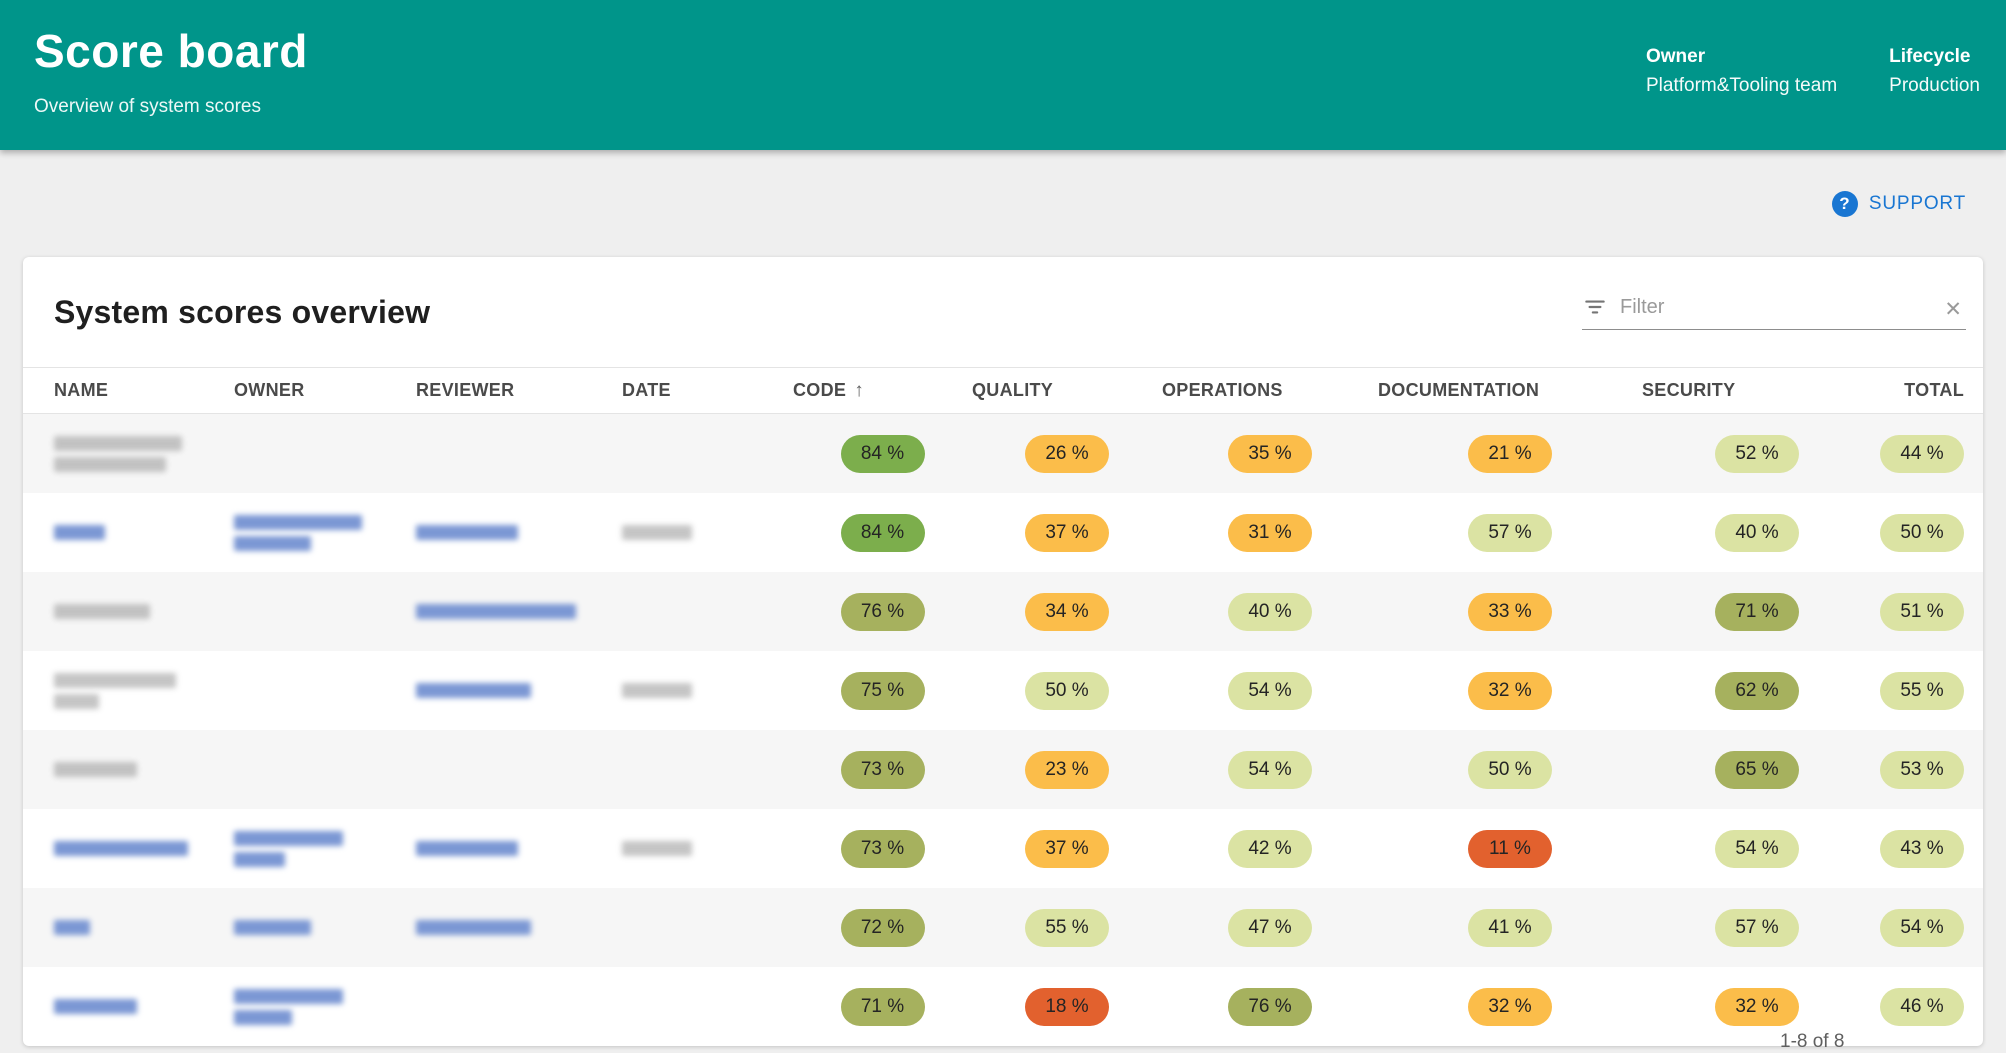 Image resolution: width=2006 pixels, height=1053 pixels. What do you see at coordinates (1927, 390) in the screenshot?
I see `column-header-total: TOTAL` at bounding box center [1927, 390].